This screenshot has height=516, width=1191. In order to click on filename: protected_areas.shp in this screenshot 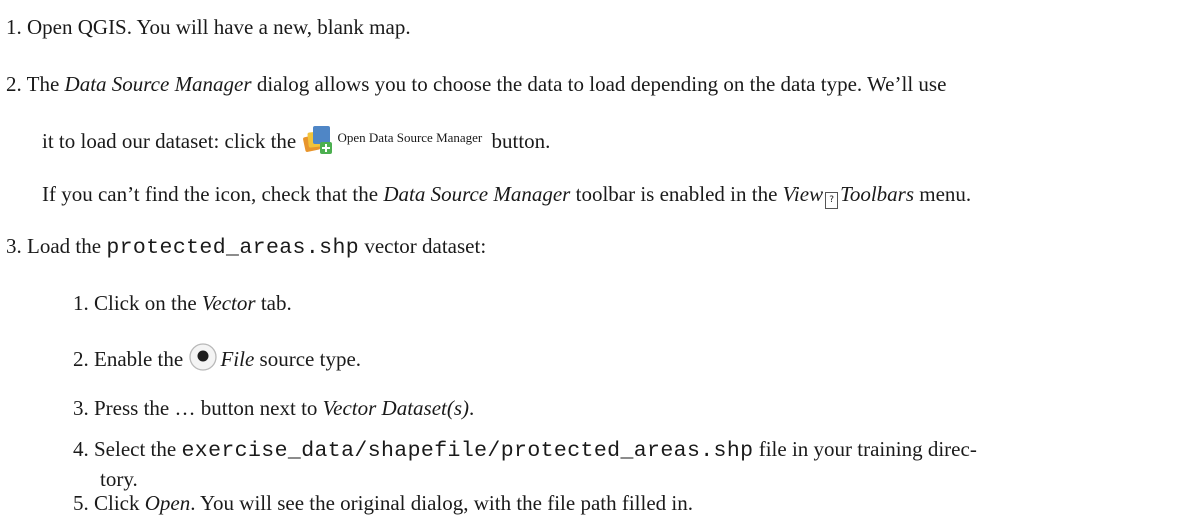, I will do `click(233, 248)`.